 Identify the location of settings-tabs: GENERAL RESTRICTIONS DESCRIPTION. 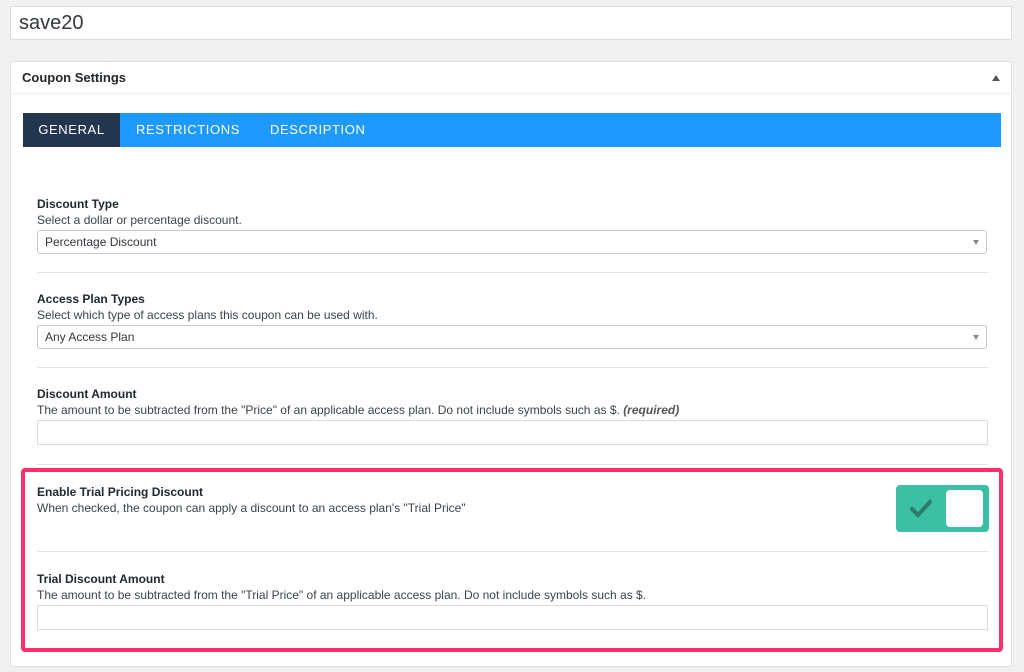
(512, 130).